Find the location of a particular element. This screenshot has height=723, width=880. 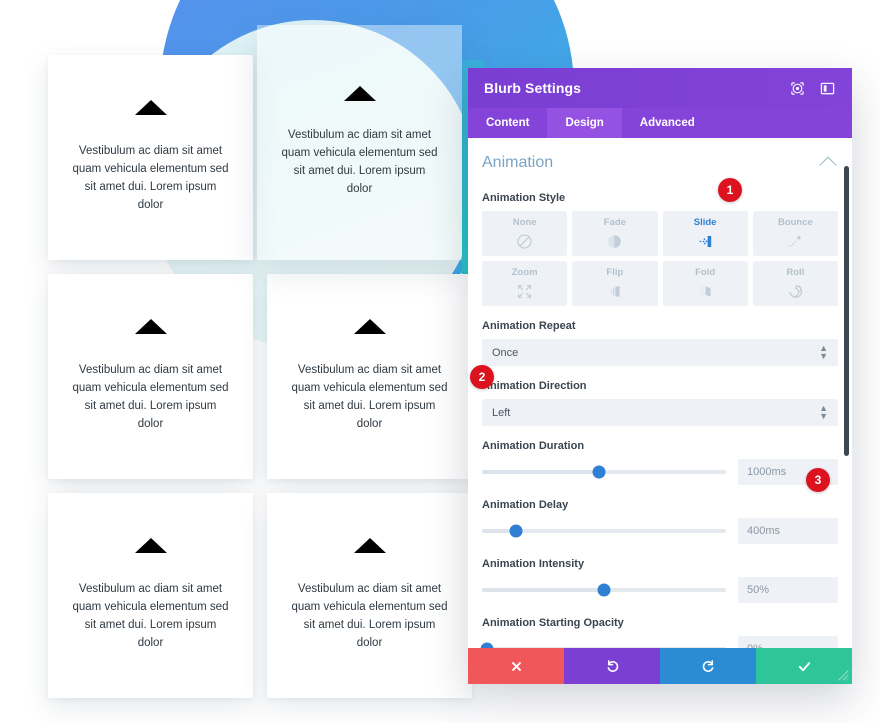

animation-intensity-row: 50% is located at coordinates (660, 590).